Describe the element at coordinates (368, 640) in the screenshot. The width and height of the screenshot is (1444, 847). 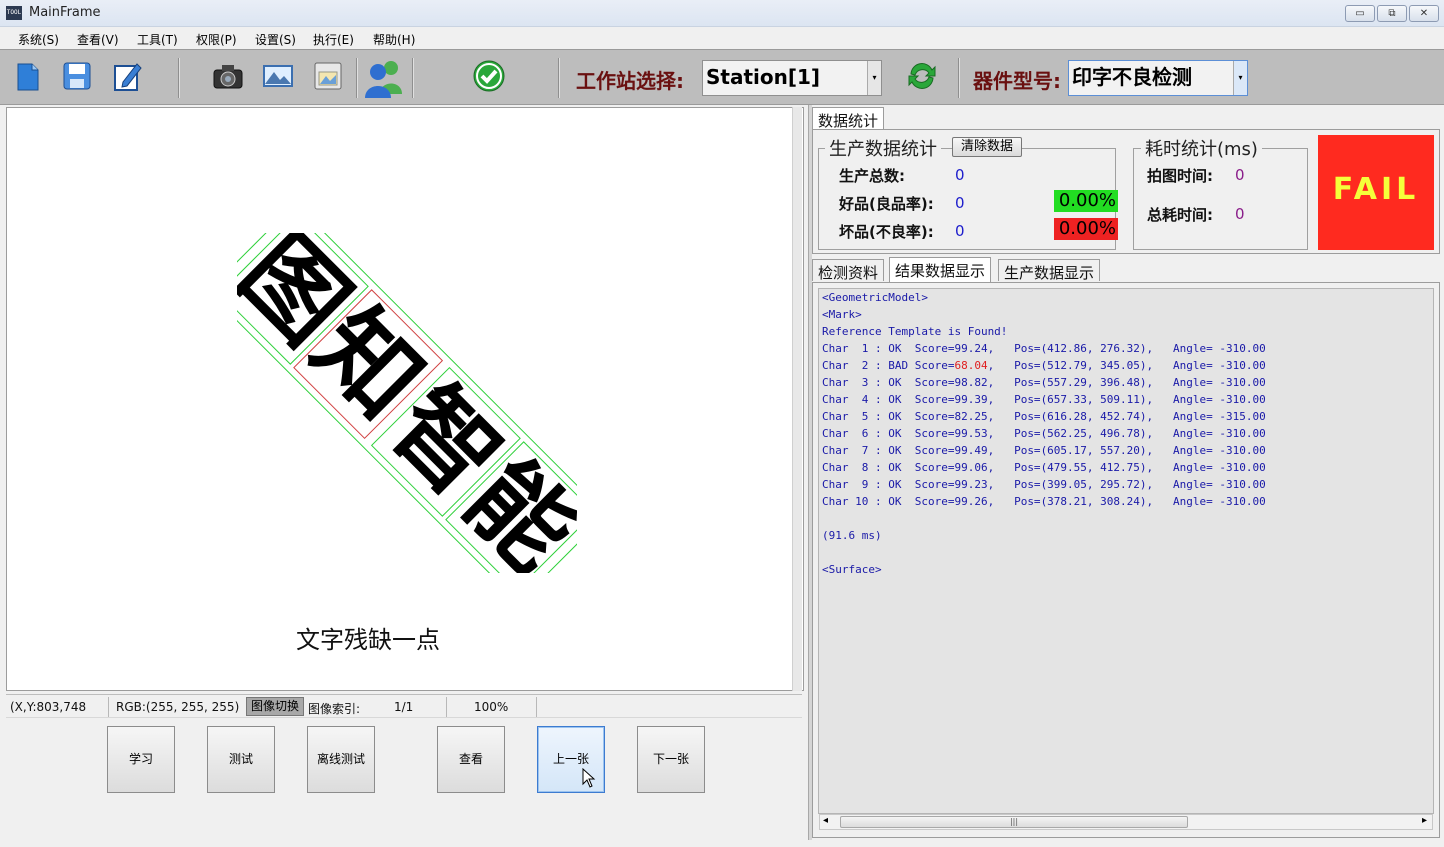
I see `image-caption: 文字残缺一点` at that location.